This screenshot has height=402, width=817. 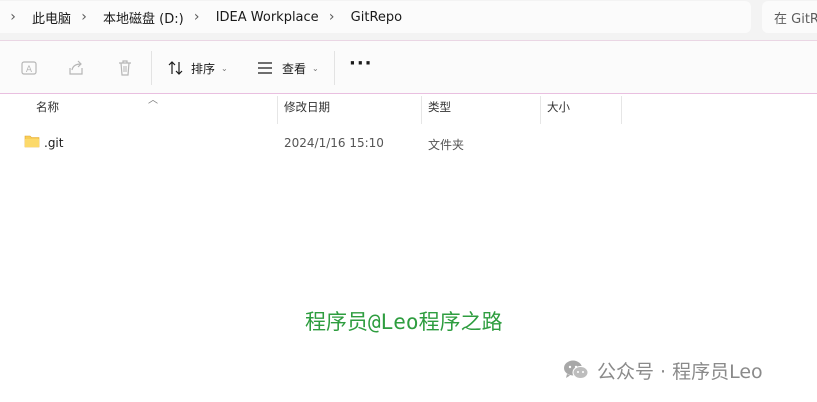 What do you see at coordinates (32, 141) in the screenshot?
I see `folder-icon` at bounding box center [32, 141].